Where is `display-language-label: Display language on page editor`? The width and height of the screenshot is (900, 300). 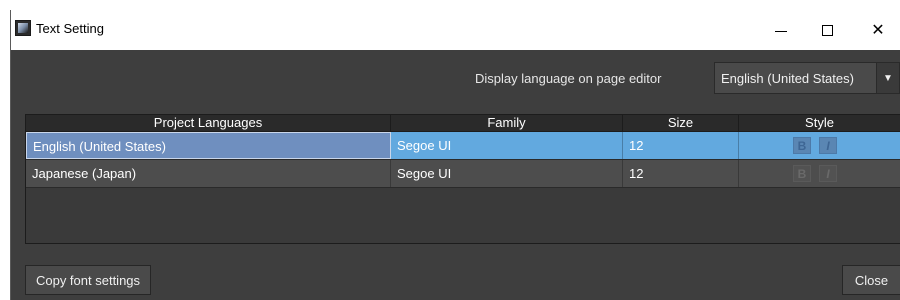 display-language-label: Display language on page editor is located at coordinates (568, 78).